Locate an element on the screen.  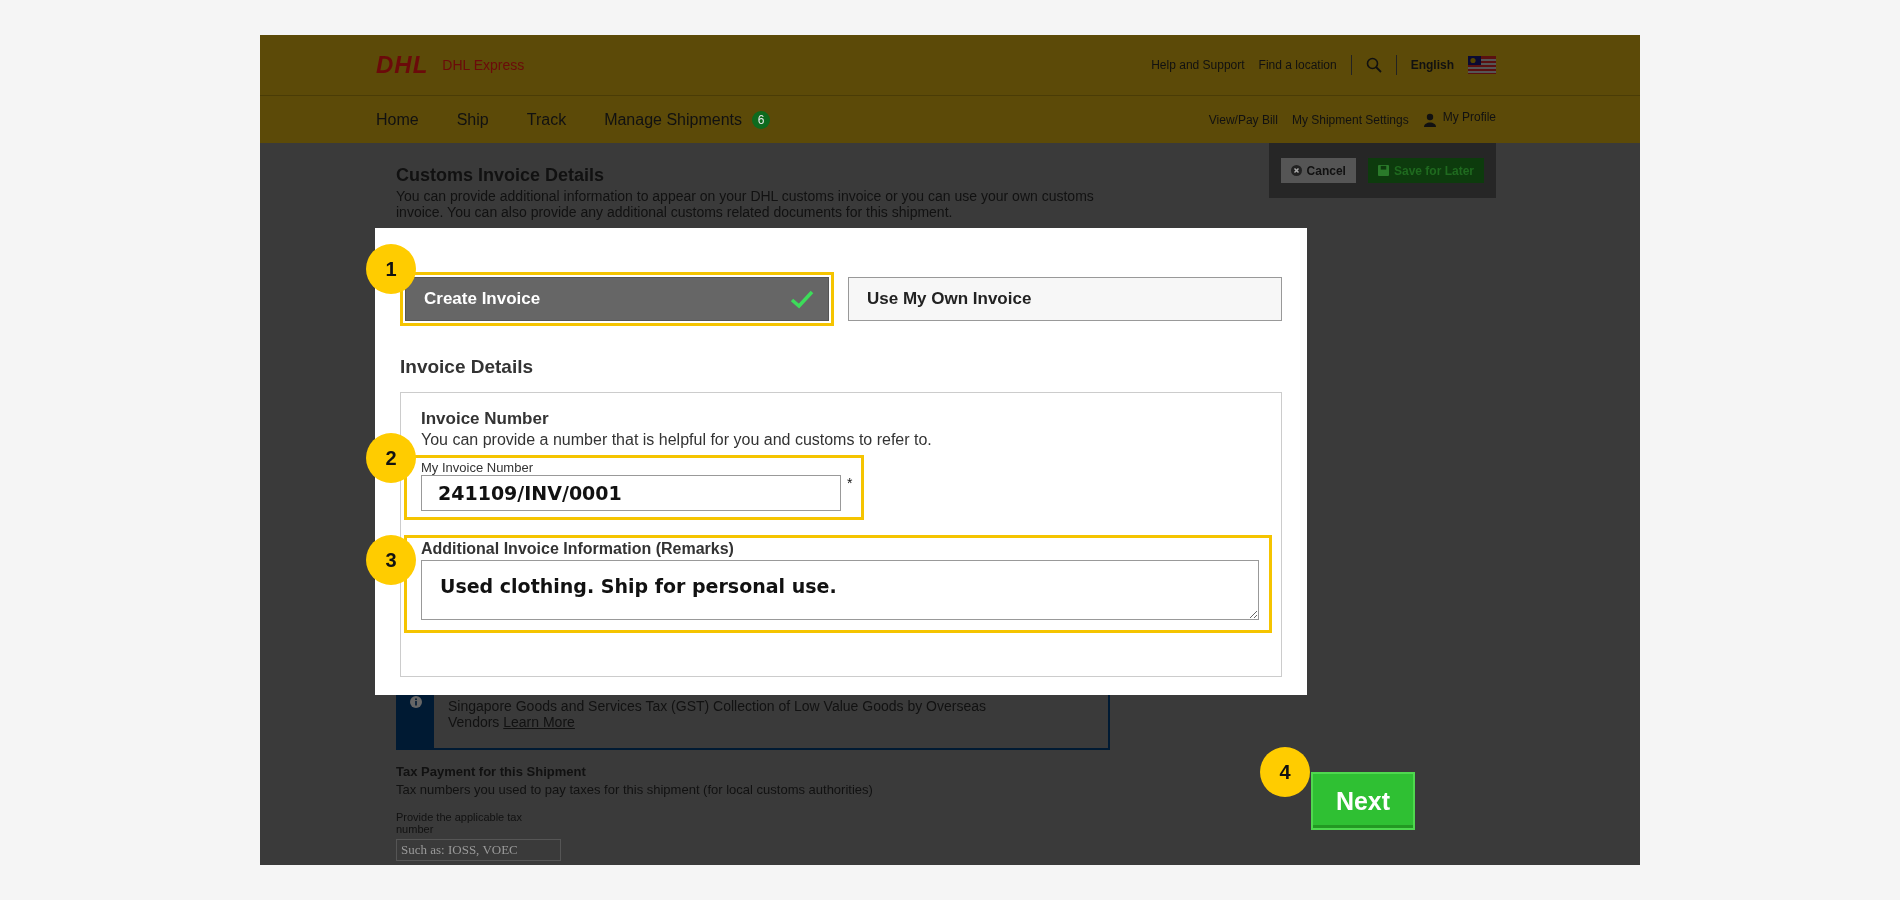
invoice-tab: Create Invoice is located at coordinates (617, 299).